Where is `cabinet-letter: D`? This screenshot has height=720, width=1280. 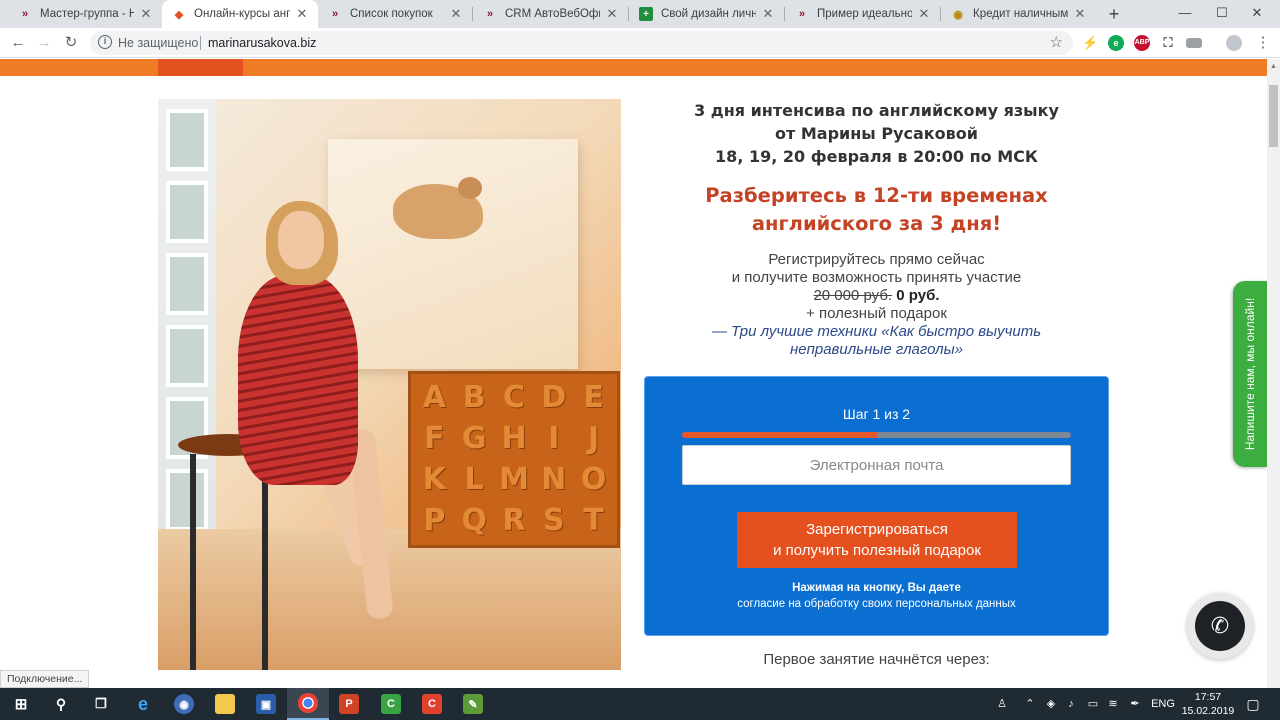 cabinet-letter: D is located at coordinates (554, 397).